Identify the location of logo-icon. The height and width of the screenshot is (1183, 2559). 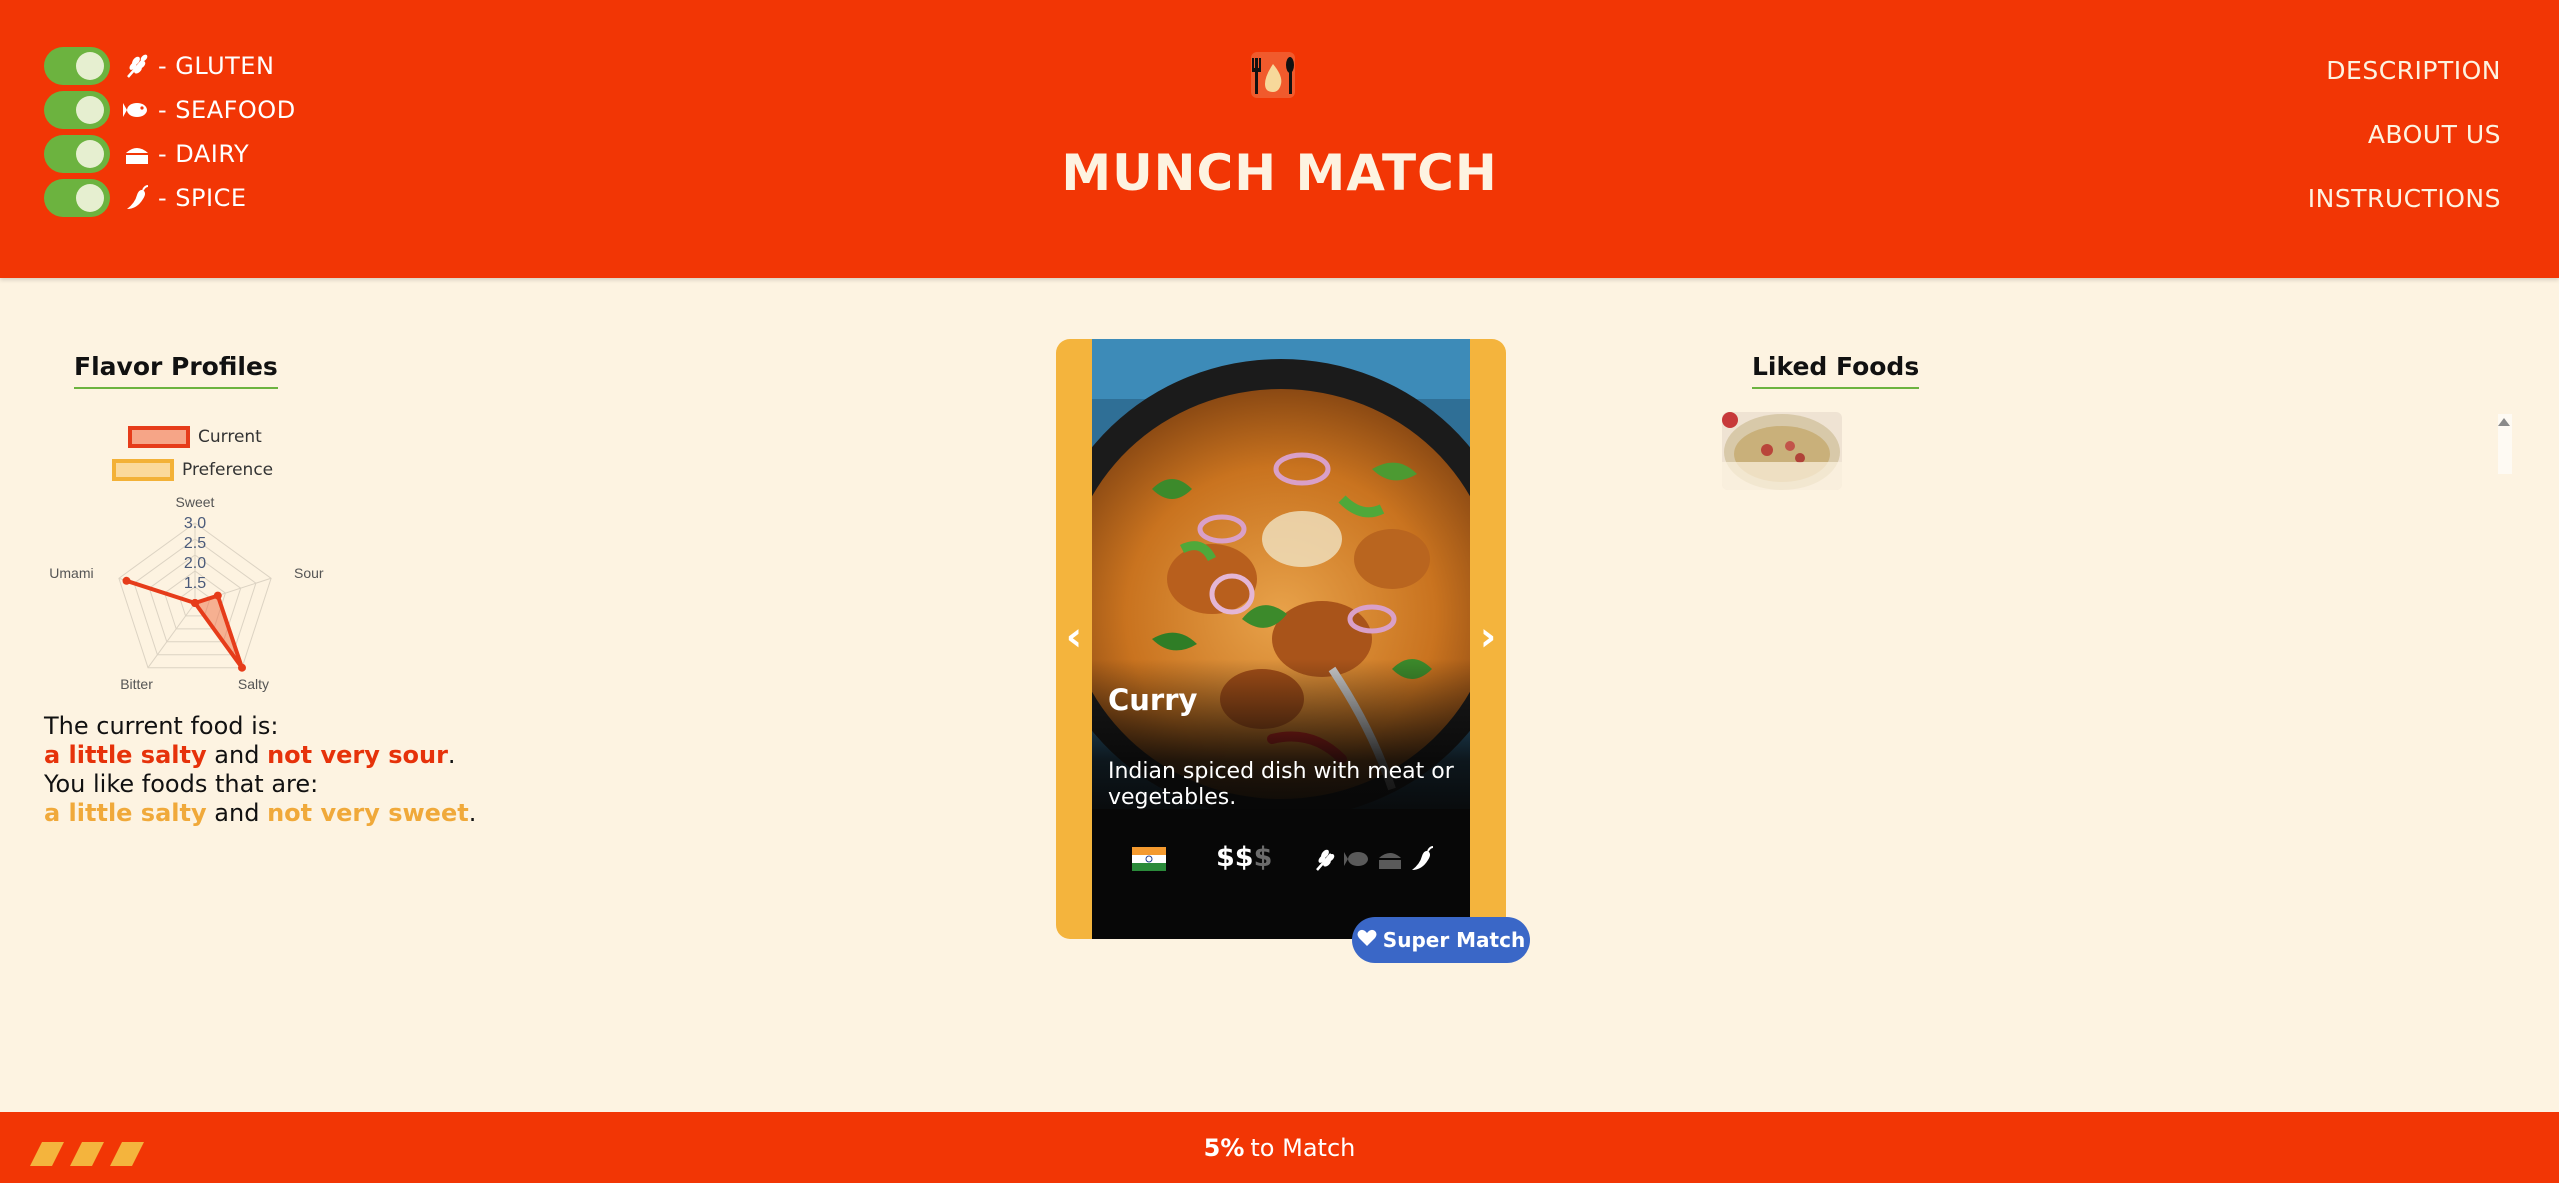
(1273, 75).